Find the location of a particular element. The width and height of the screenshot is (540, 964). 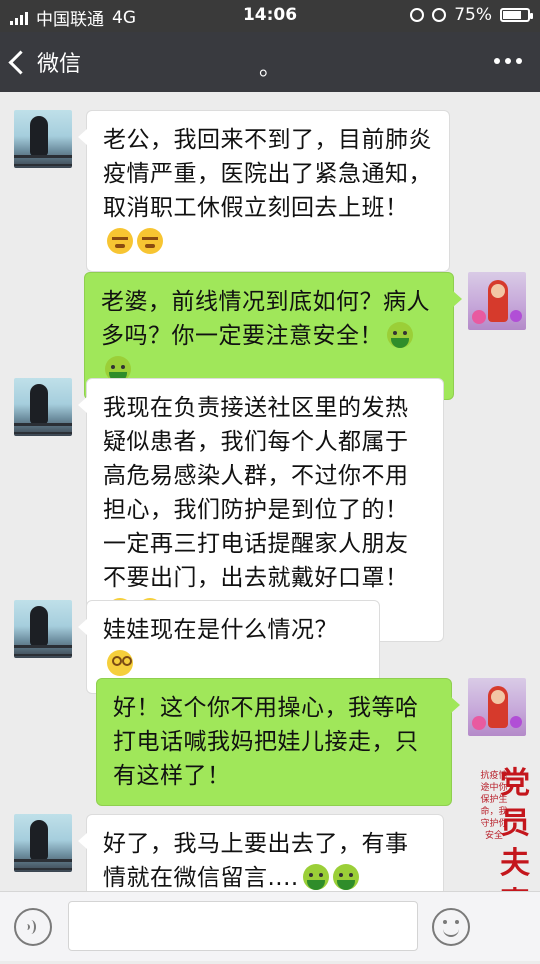

status-right: 75% is located at coordinates (471, 15).